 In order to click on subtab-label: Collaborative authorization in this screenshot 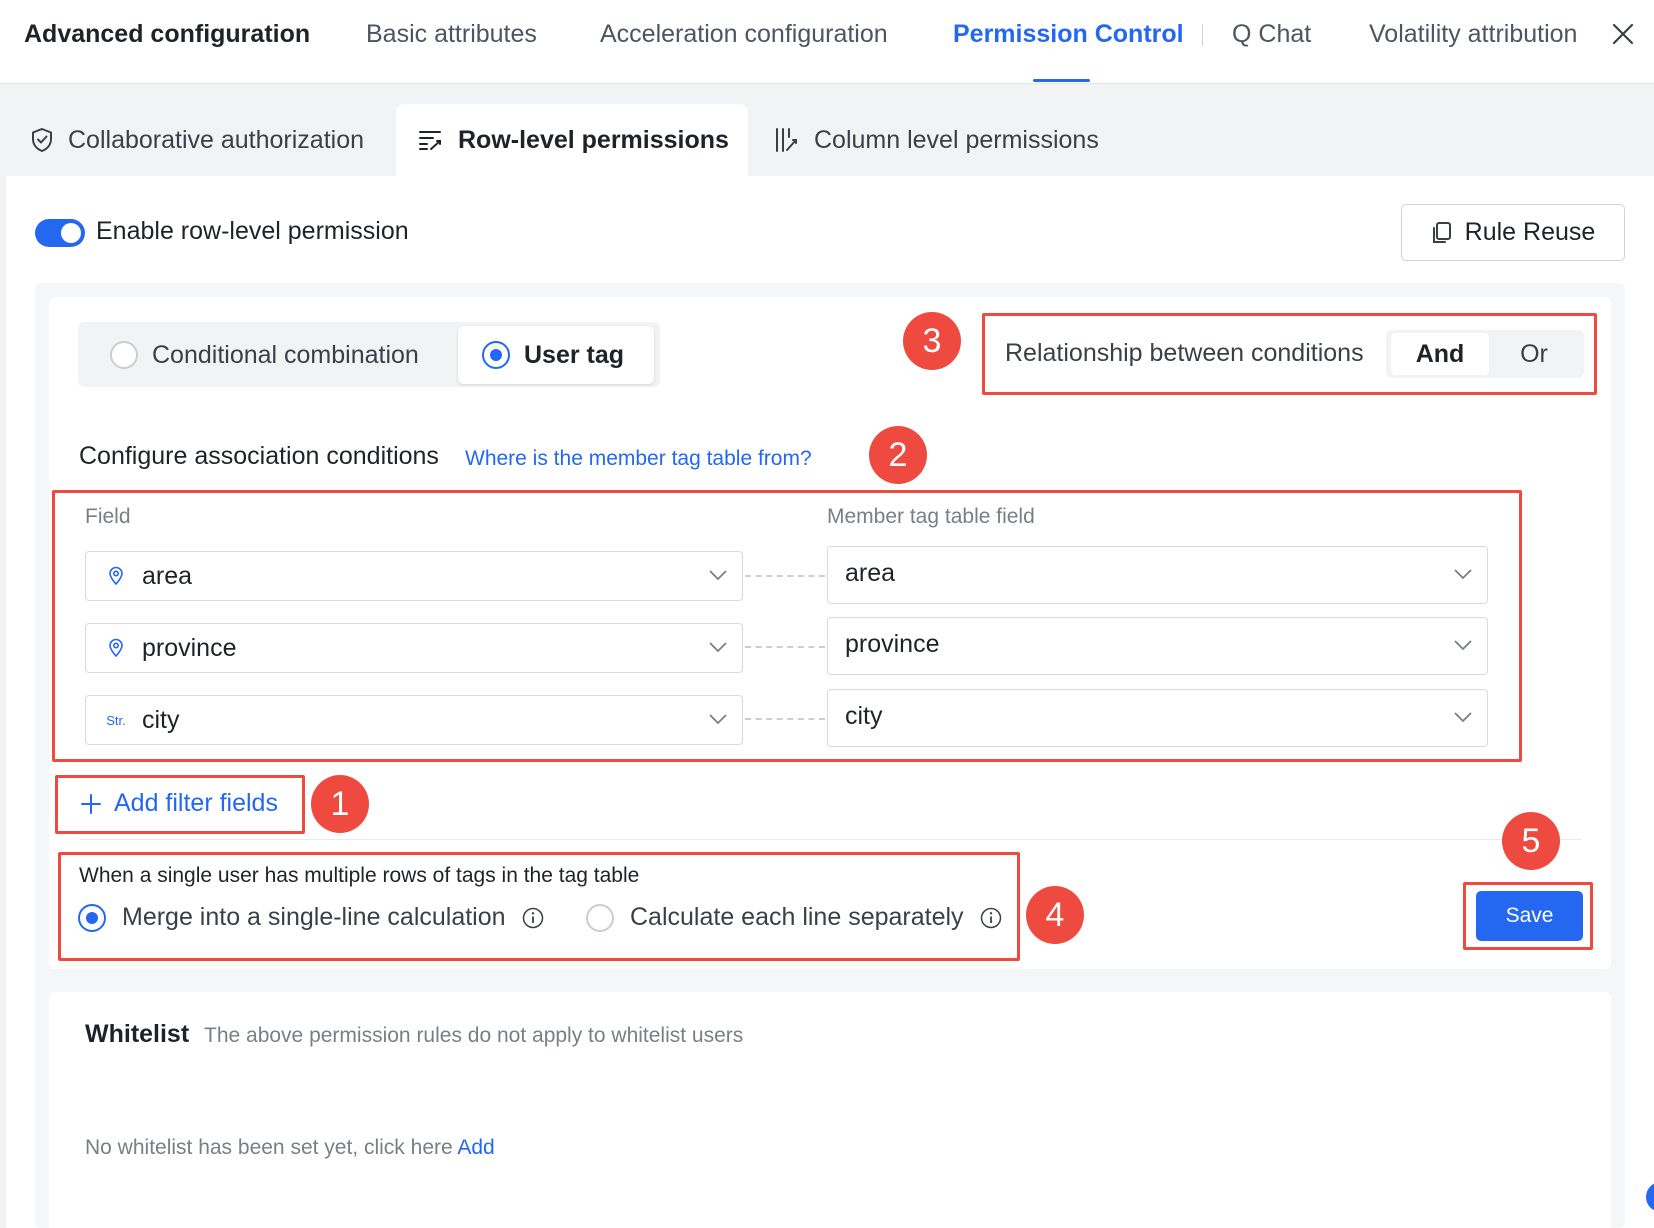, I will do `click(216, 139)`.